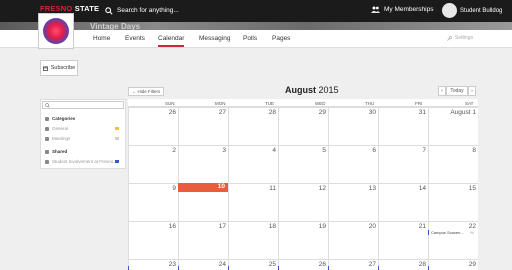 Image resolution: width=512 pixels, height=270 pixels. What do you see at coordinates (370, 103) in the screenshot?
I see `day-of-week-header: THU` at bounding box center [370, 103].